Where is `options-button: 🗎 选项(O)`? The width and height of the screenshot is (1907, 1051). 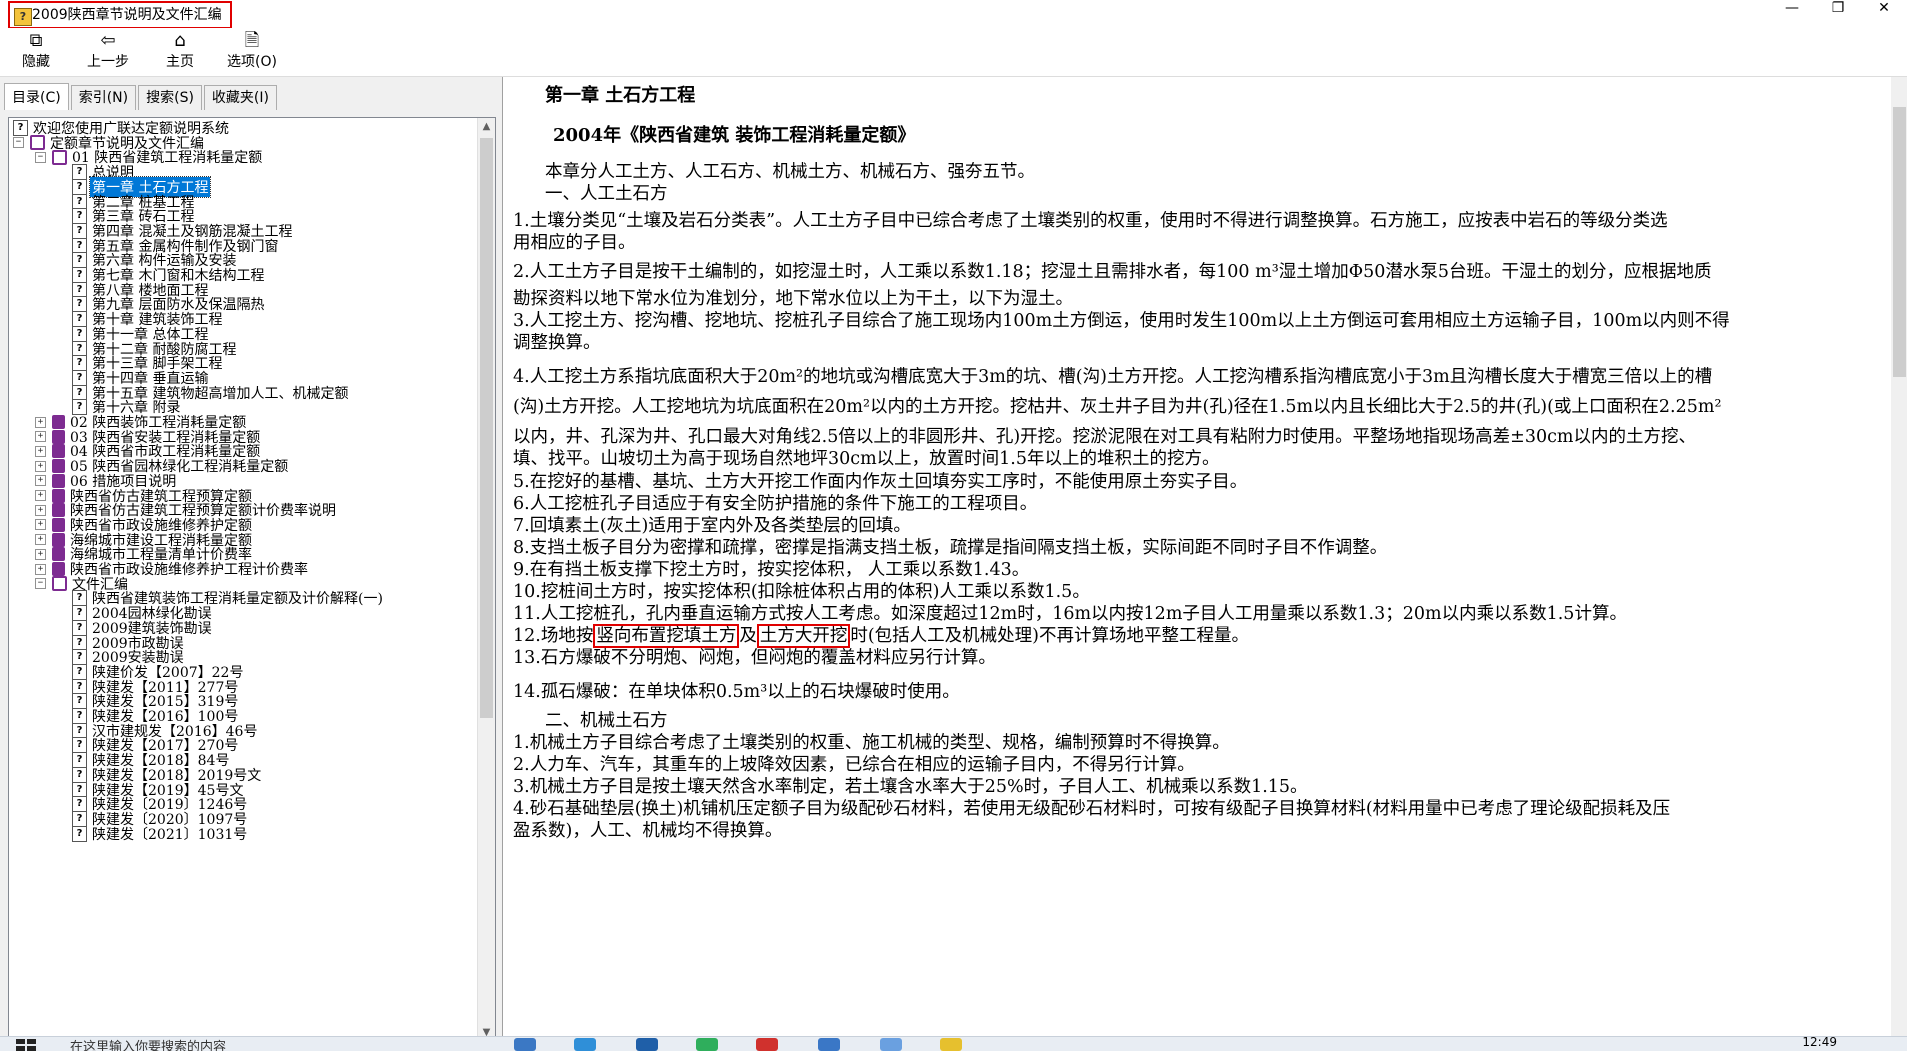
options-button: 🗎 选项(O) is located at coordinates (252, 51).